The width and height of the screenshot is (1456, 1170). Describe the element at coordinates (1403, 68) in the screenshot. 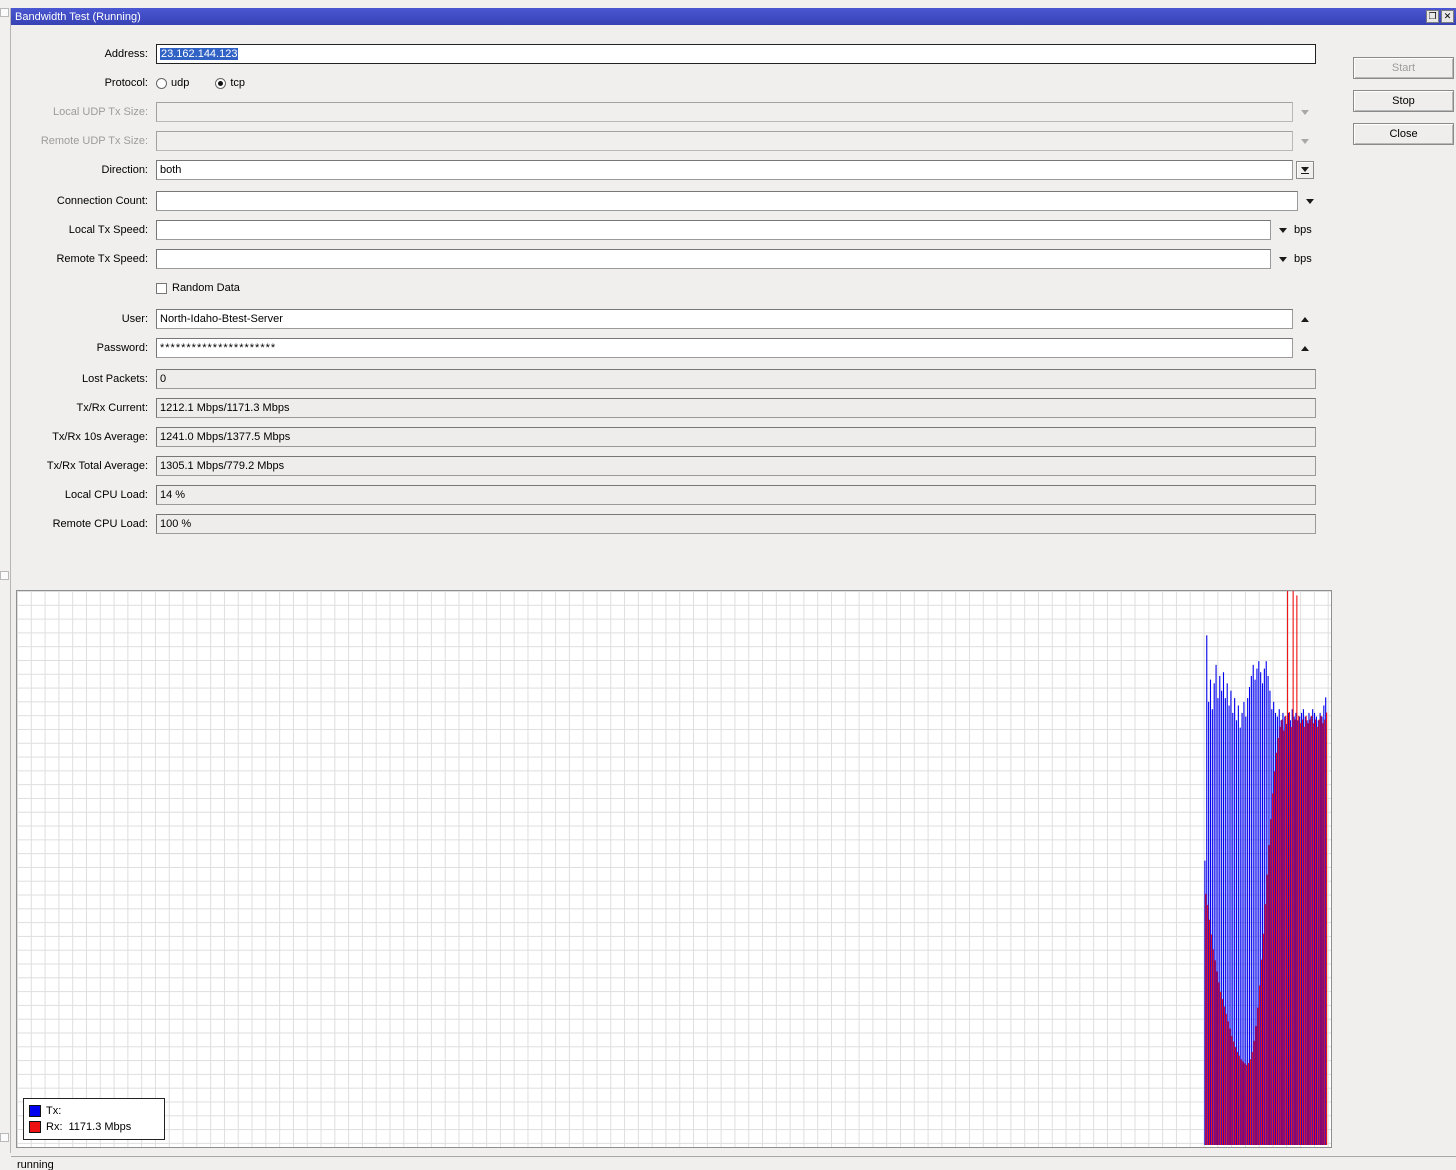

I see `start-button: Start` at that location.